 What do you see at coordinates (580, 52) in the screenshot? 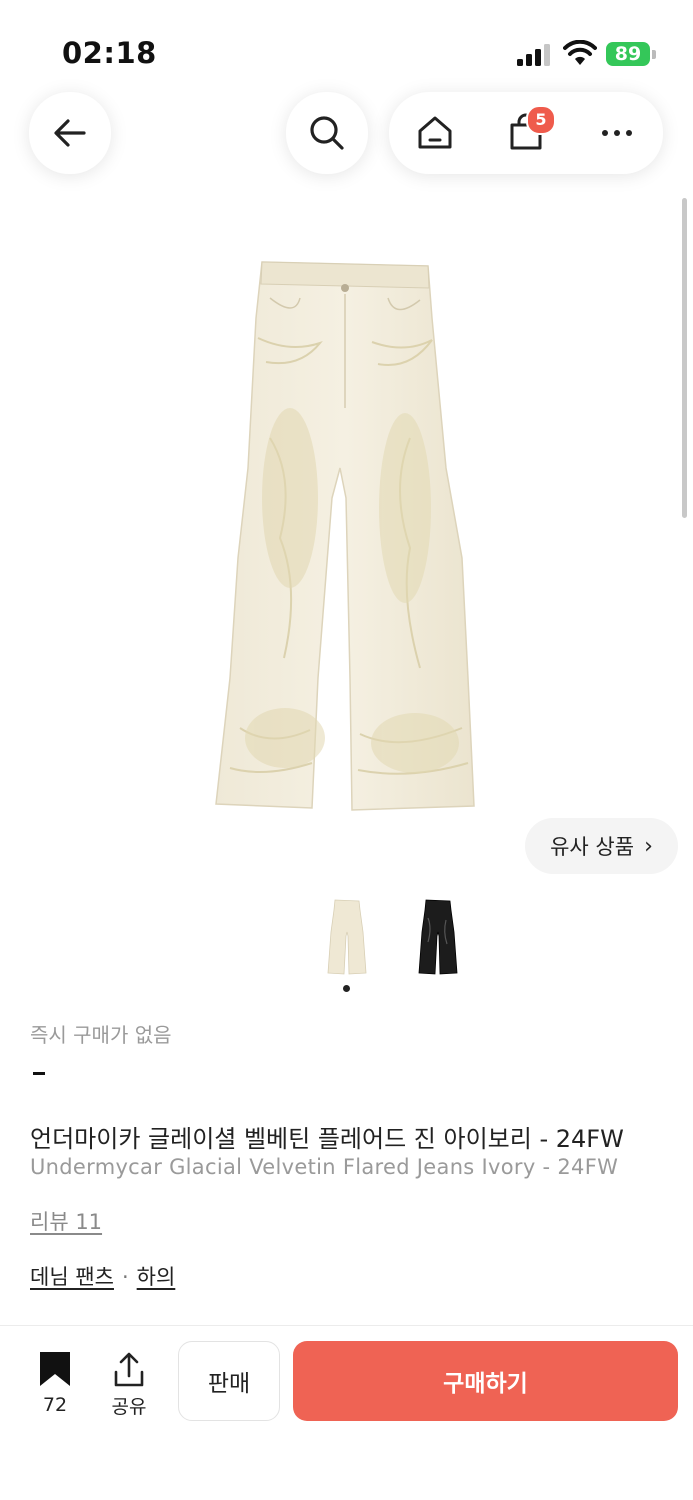
I see `wifi-icon` at bounding box center [580, 52].